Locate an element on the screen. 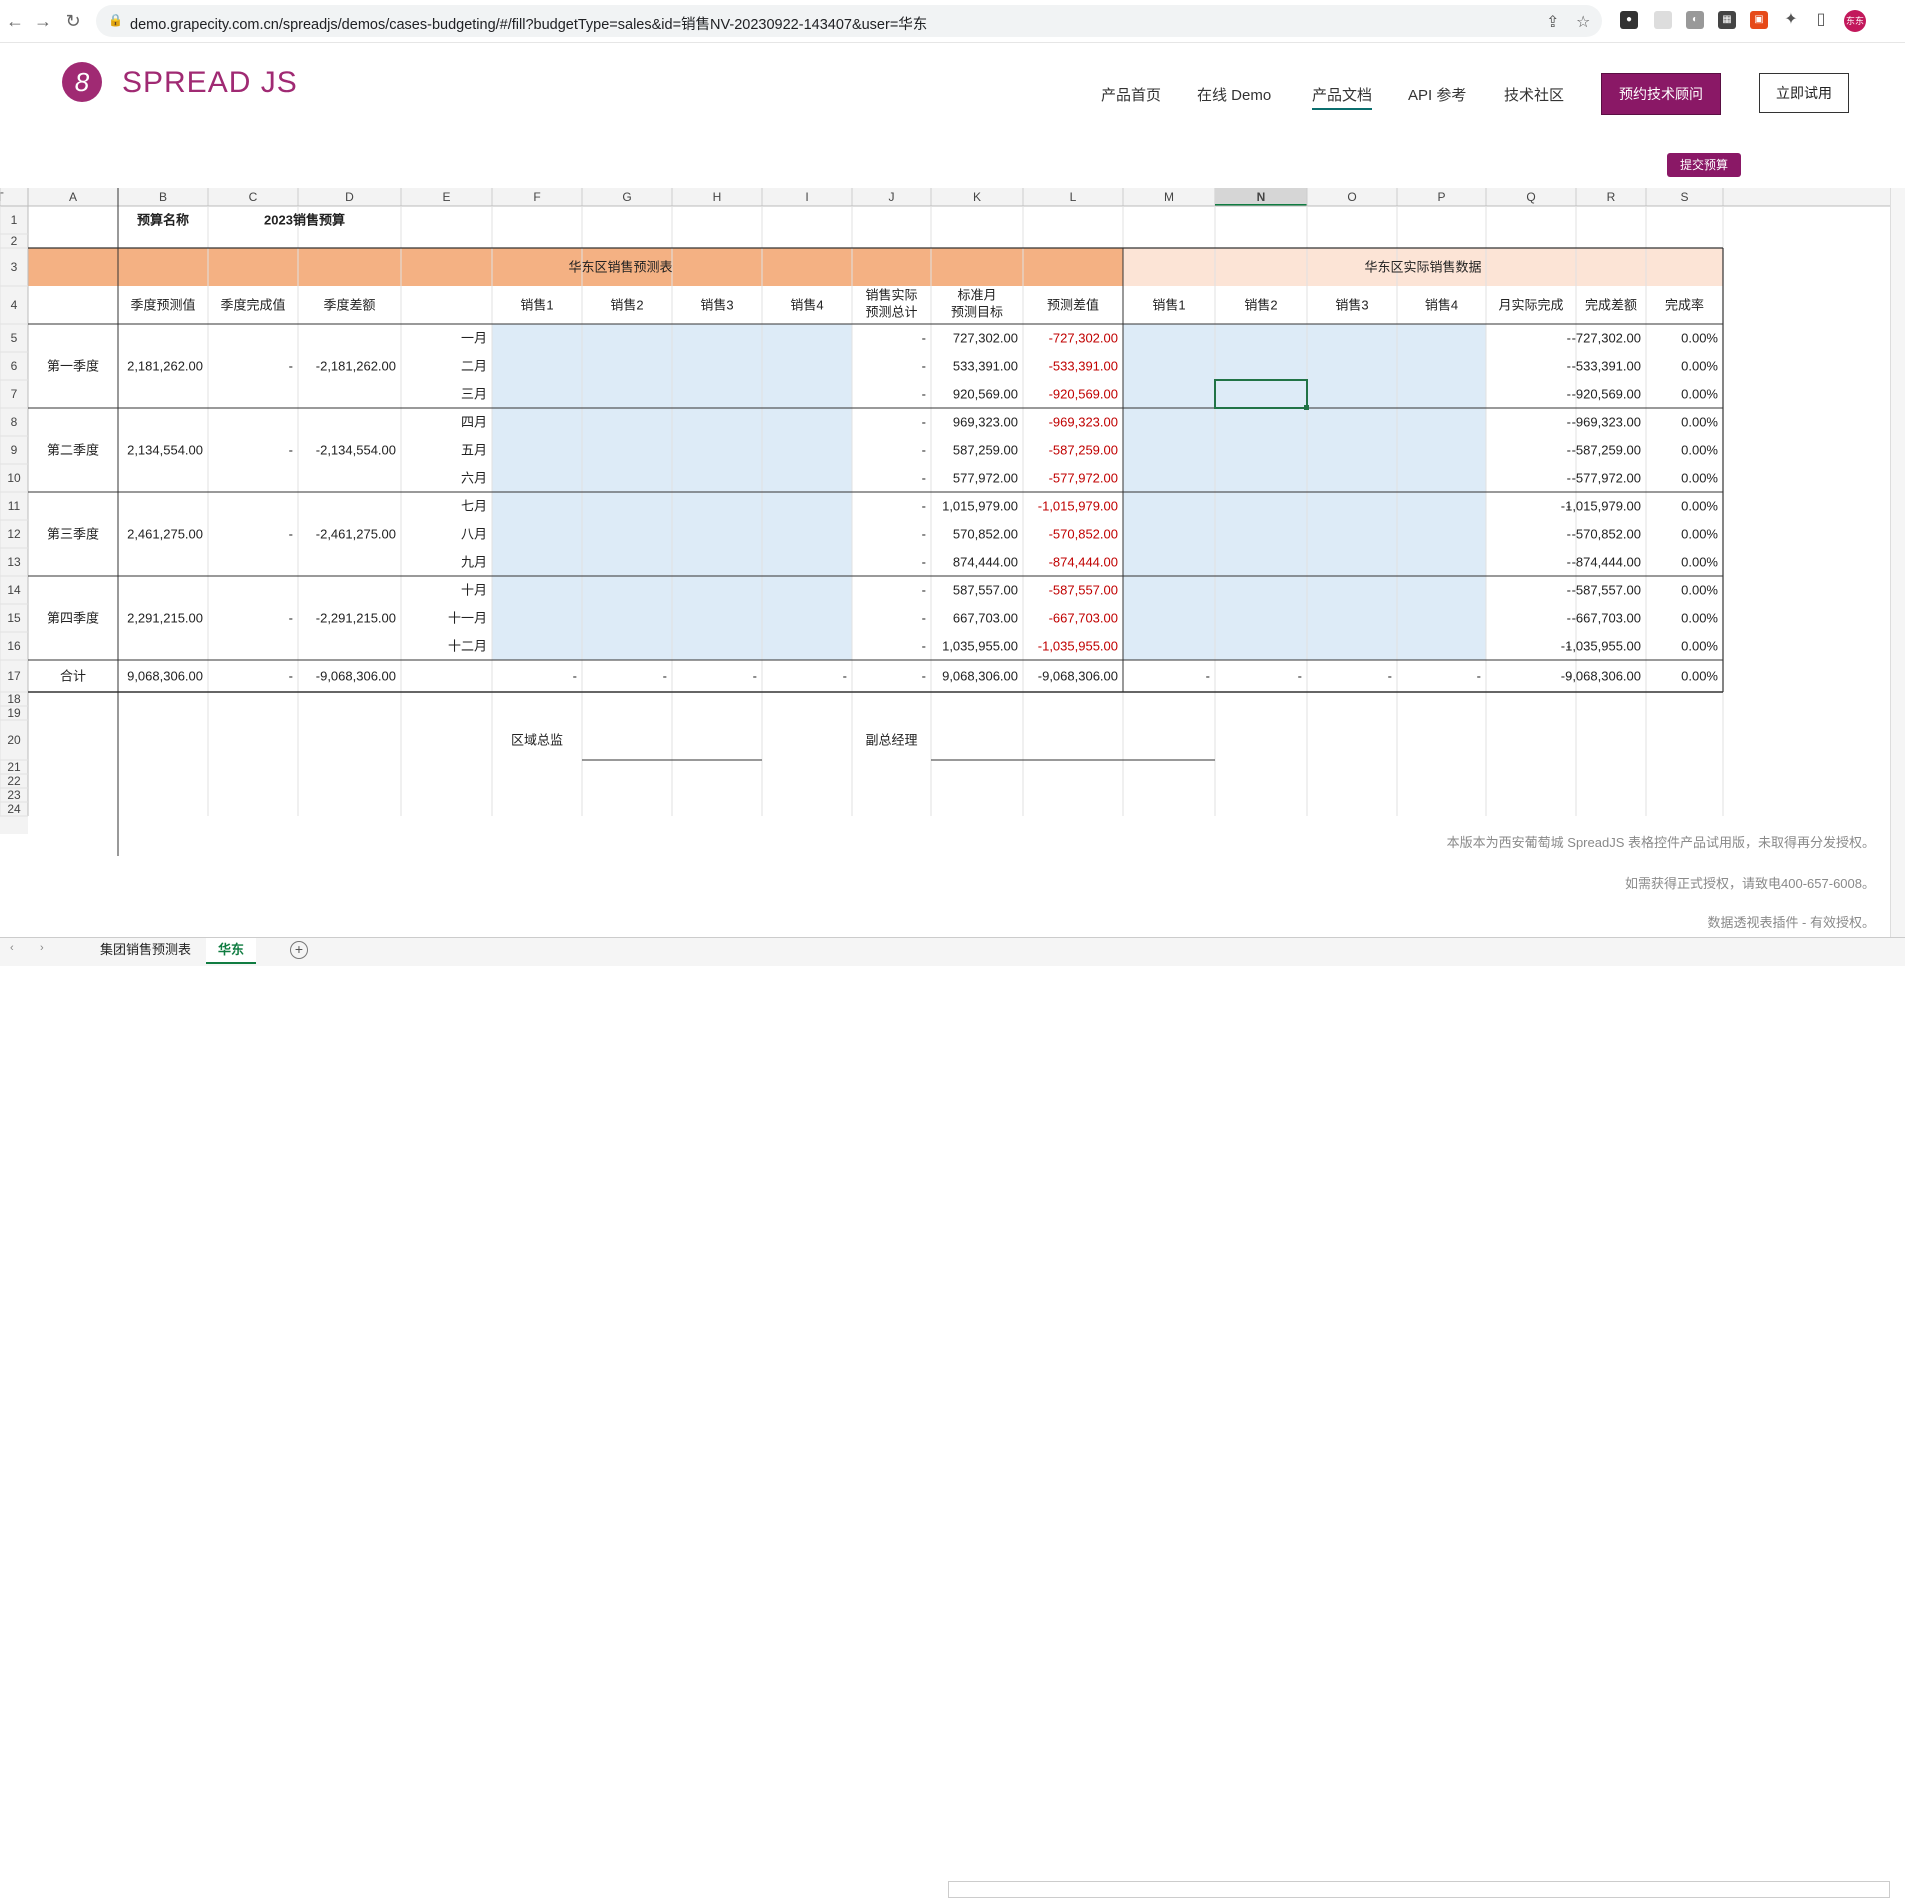  row-header-8: 8 is located at coordinates (14, 422).